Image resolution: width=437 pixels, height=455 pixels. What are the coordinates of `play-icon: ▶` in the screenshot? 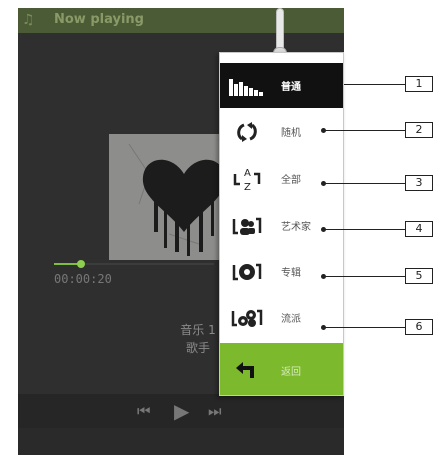 It's located at (181, 411).